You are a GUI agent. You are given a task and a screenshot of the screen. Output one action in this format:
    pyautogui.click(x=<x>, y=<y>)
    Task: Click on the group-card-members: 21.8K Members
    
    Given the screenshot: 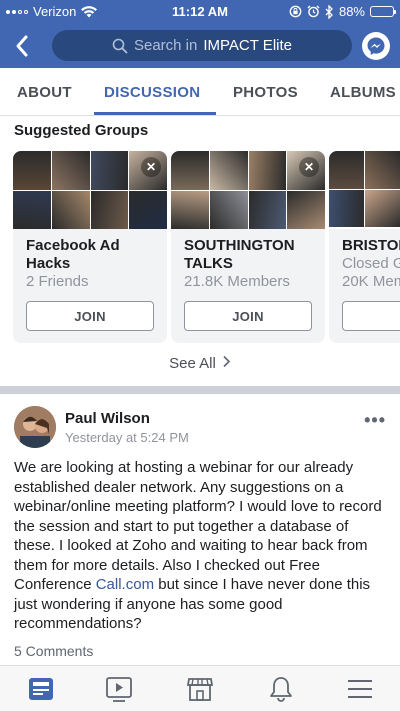 What is the action you would take?
    pyautogui.click(x=237, y=281)
    